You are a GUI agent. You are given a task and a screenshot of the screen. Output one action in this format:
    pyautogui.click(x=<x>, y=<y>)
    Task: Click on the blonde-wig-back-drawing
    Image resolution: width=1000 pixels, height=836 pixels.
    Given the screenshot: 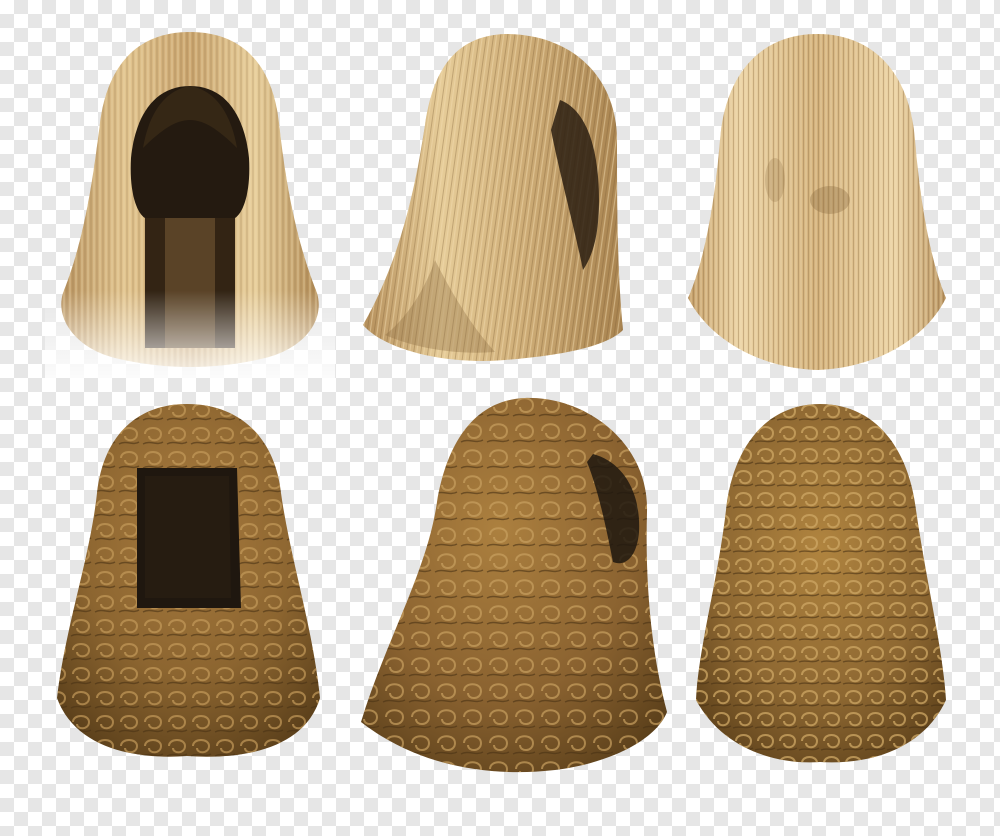 What is the action you would take?
    pyautogui.click(x=817, y=202)
    